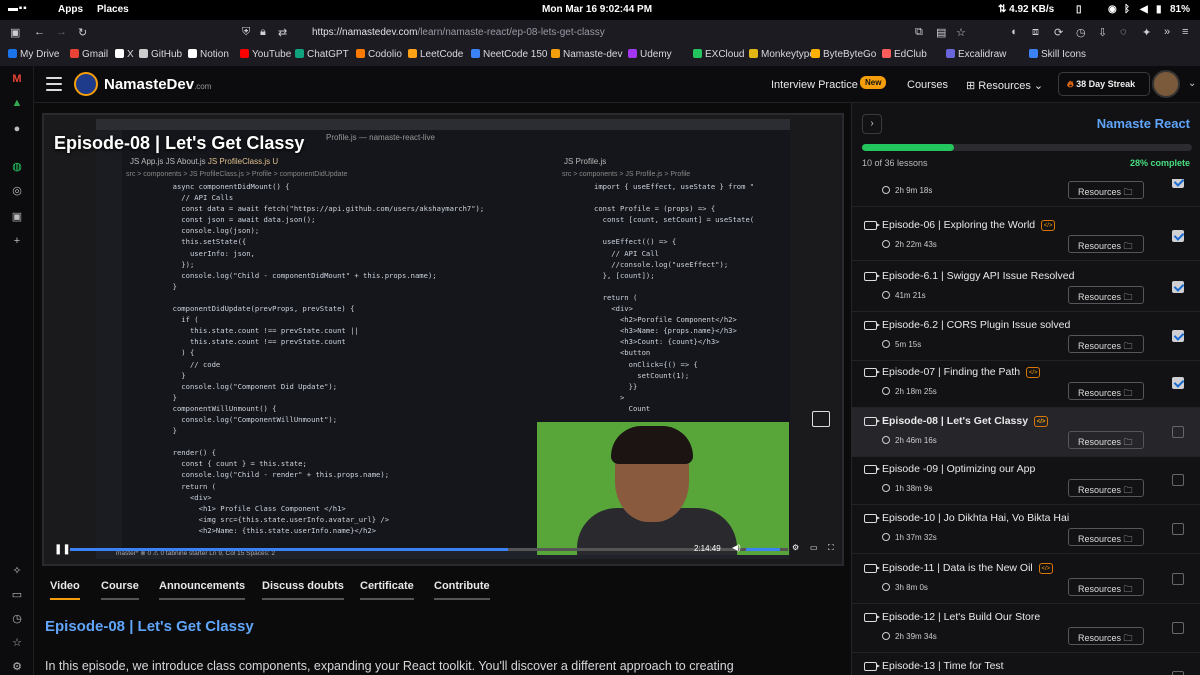 The width and height of the screenshot is (1200, 675). I want to click on wifi-icon: ◉, so click(1112, 9).